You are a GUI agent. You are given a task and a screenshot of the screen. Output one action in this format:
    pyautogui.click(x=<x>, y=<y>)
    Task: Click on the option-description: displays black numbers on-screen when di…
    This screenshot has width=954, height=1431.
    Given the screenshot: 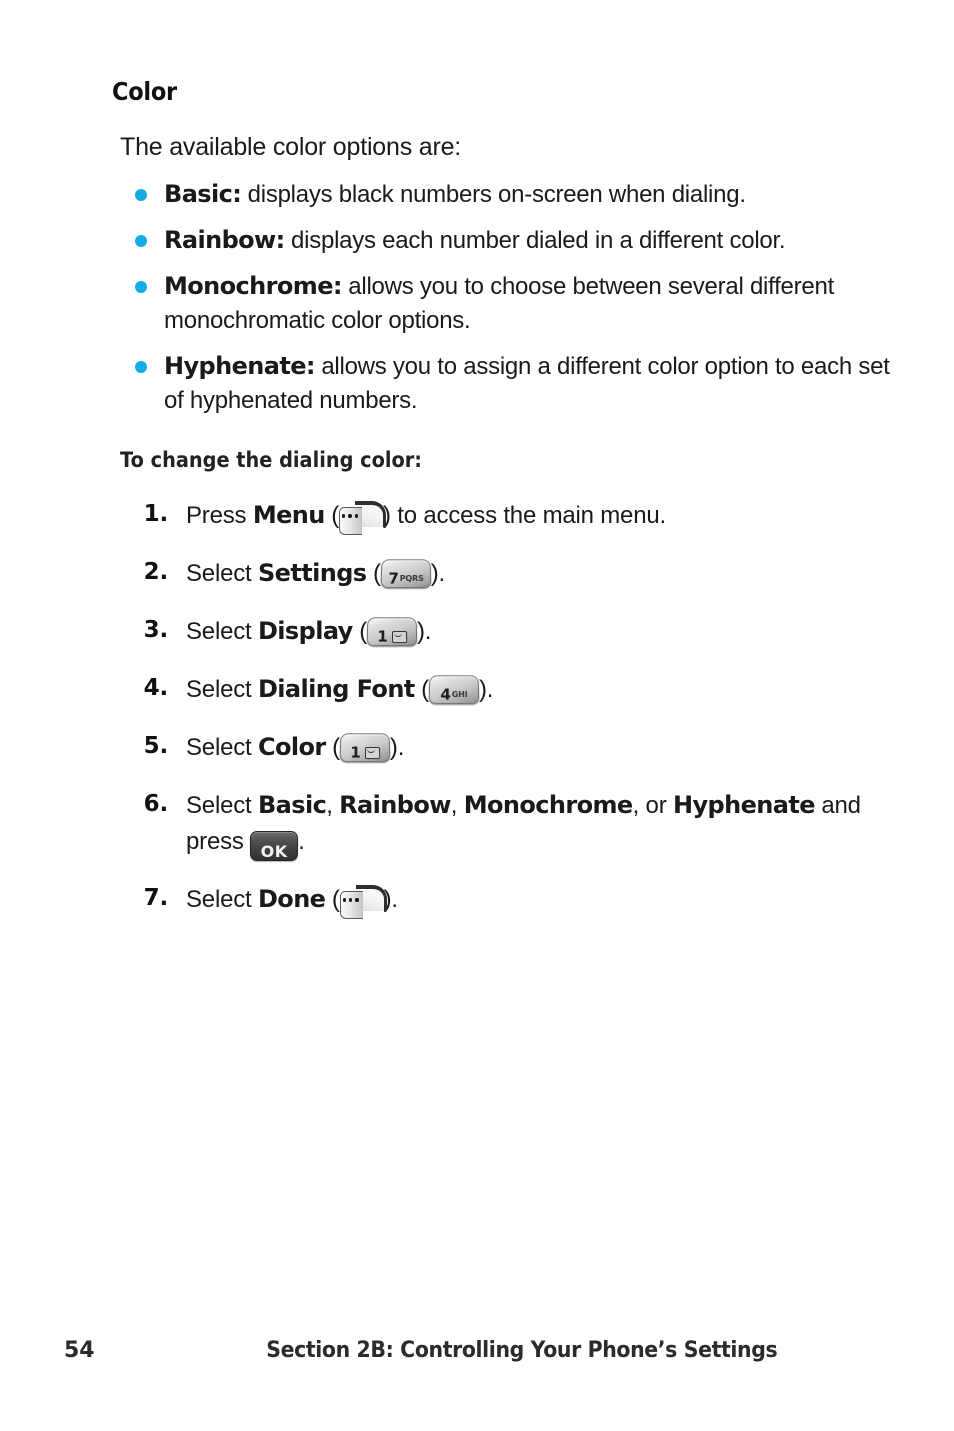 What is the action you would take?
    pyautogui.click(x=493, y=194)
    